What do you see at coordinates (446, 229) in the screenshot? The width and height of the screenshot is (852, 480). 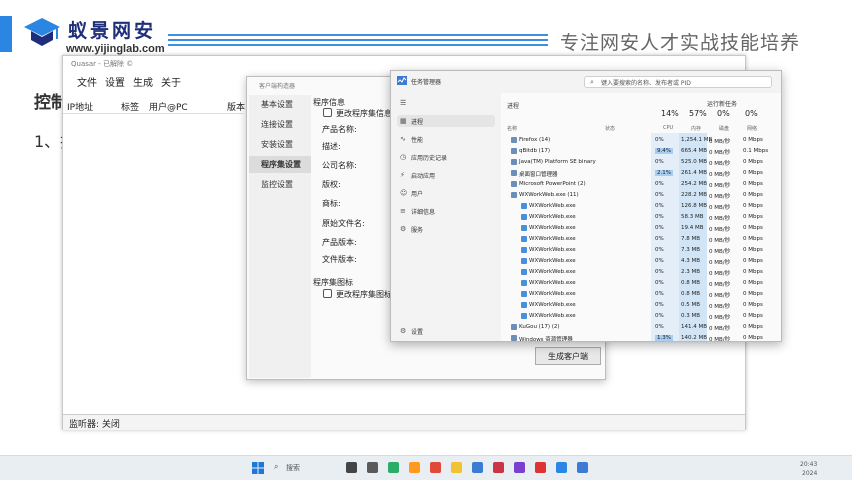 I see `tm-nav-services: ⚙ 服务` at bounding box center [446, 229].